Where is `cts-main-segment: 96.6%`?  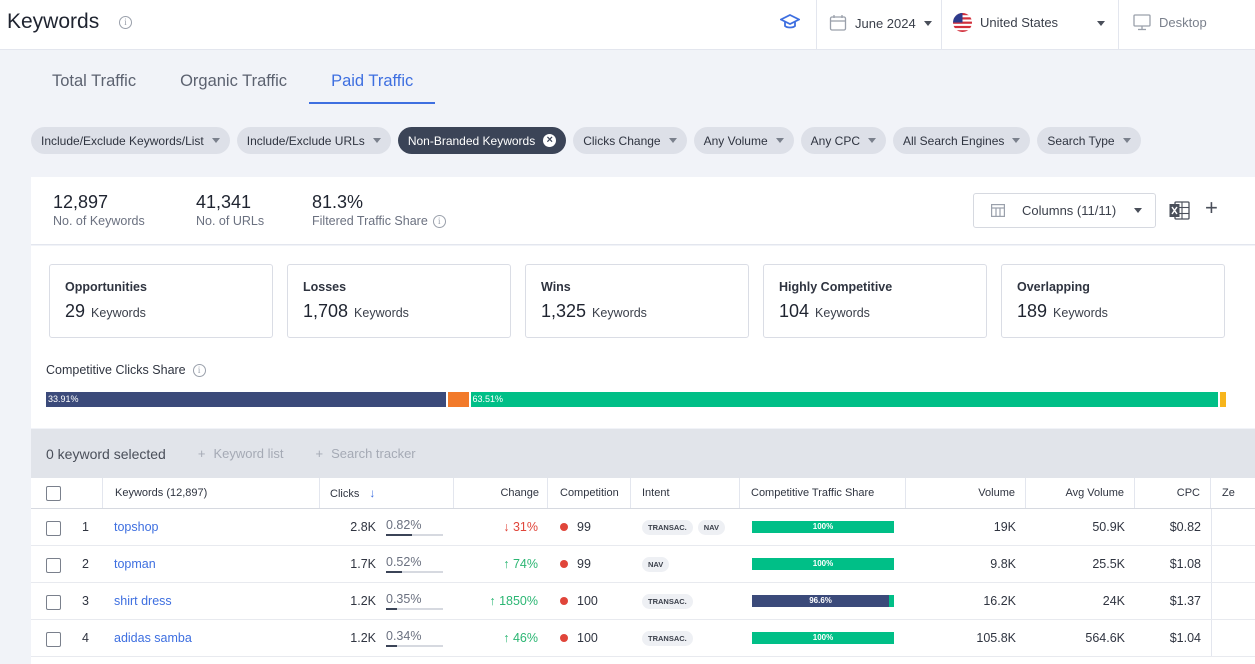
cts-main-segment: 96.6% is located at coordinates (821, 601).